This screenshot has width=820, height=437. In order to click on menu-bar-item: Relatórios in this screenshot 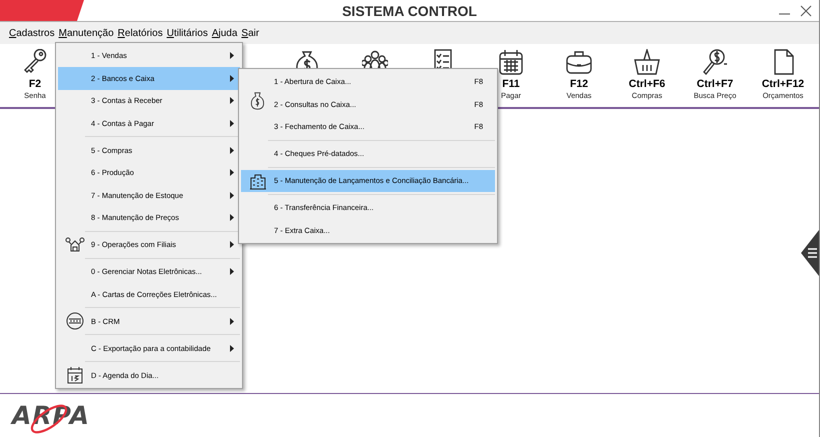, I will do `click(140, 33)`.